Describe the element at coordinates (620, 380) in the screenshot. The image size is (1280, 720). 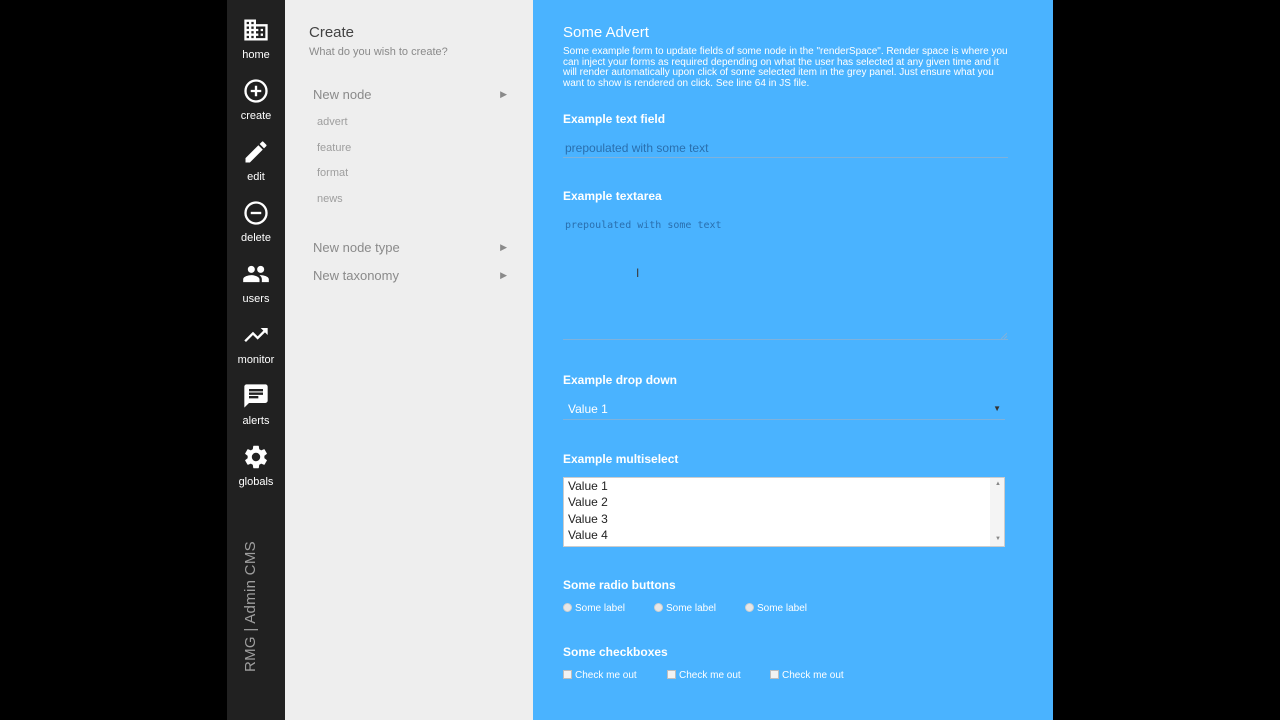
I see `dropdown-label: Example drop down` at that location.